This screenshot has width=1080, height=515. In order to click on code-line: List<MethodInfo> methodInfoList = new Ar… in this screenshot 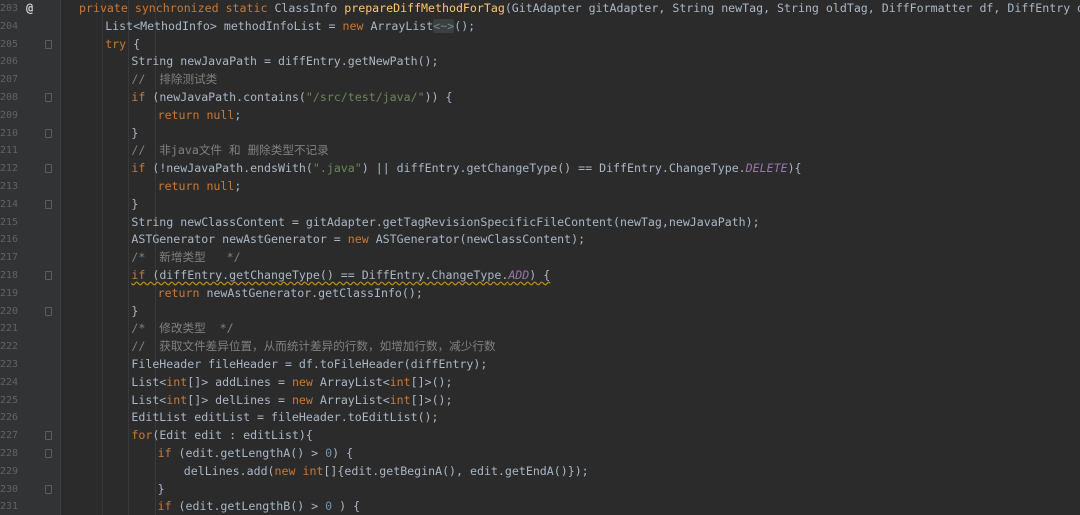, I will do `click(570, 27)`.